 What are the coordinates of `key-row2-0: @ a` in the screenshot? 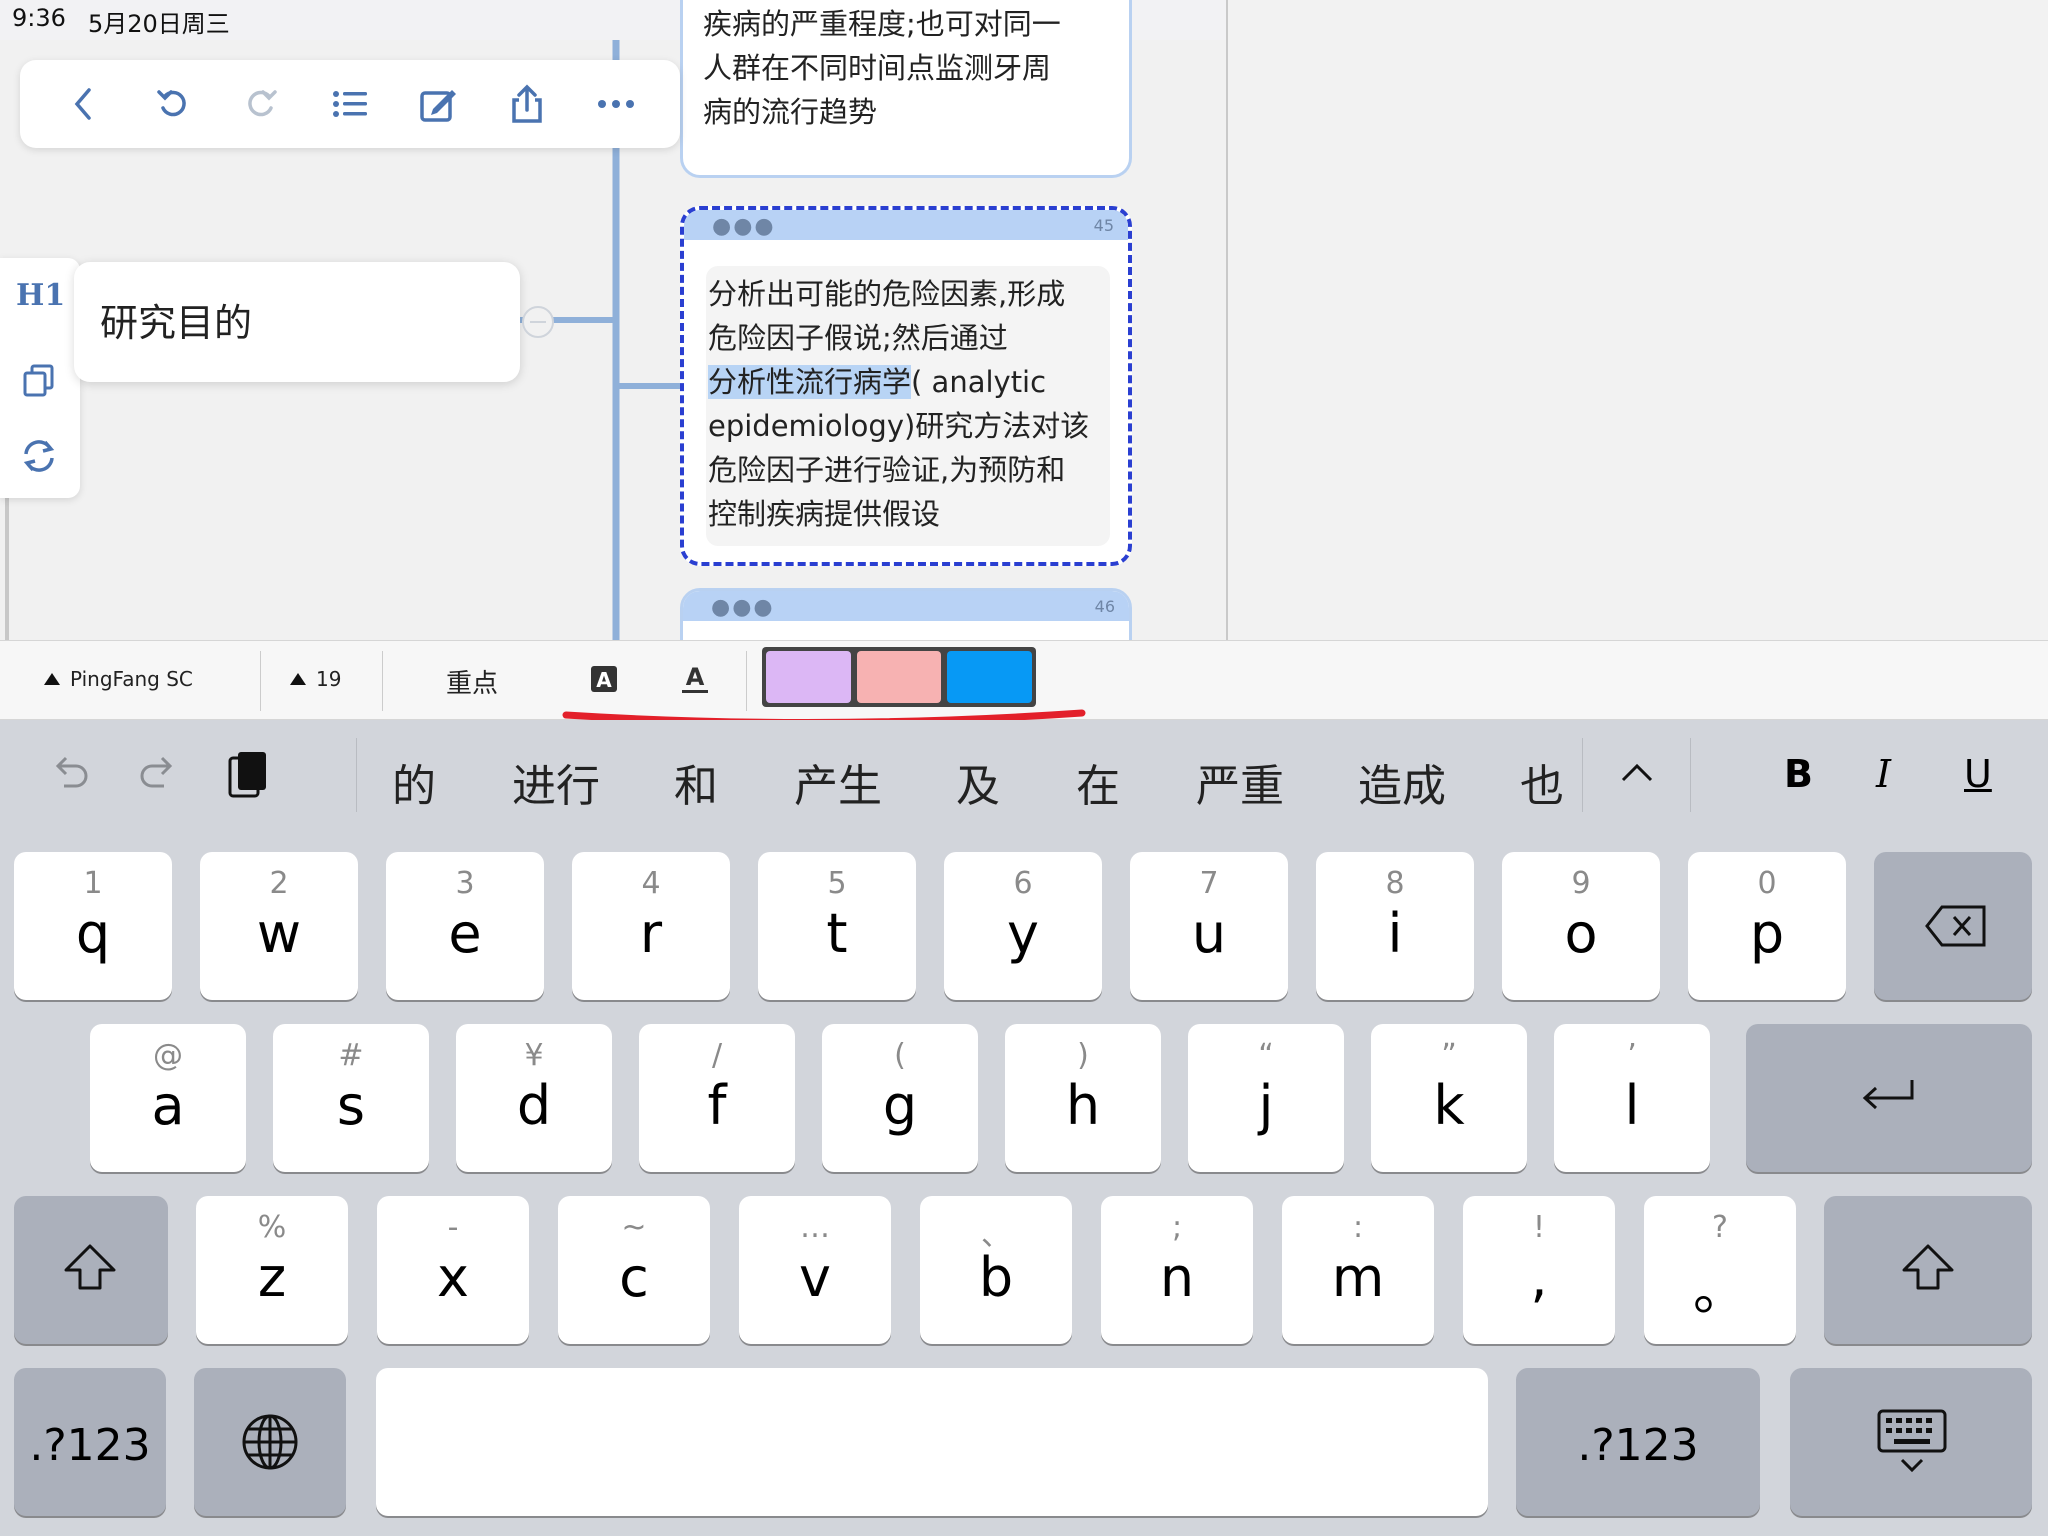 It's located at (168, 1098).